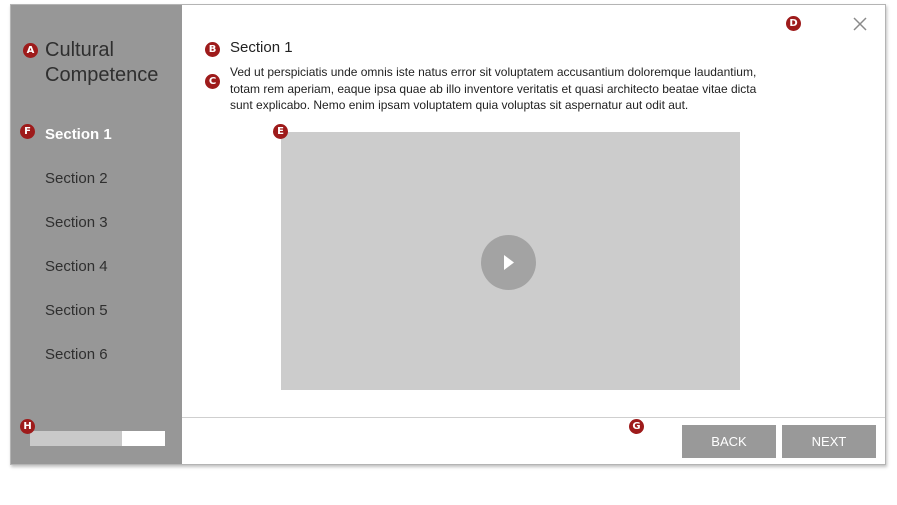 The image size is (897, 505). I want to click on annotation-marker-a: A, so click(30, 50).